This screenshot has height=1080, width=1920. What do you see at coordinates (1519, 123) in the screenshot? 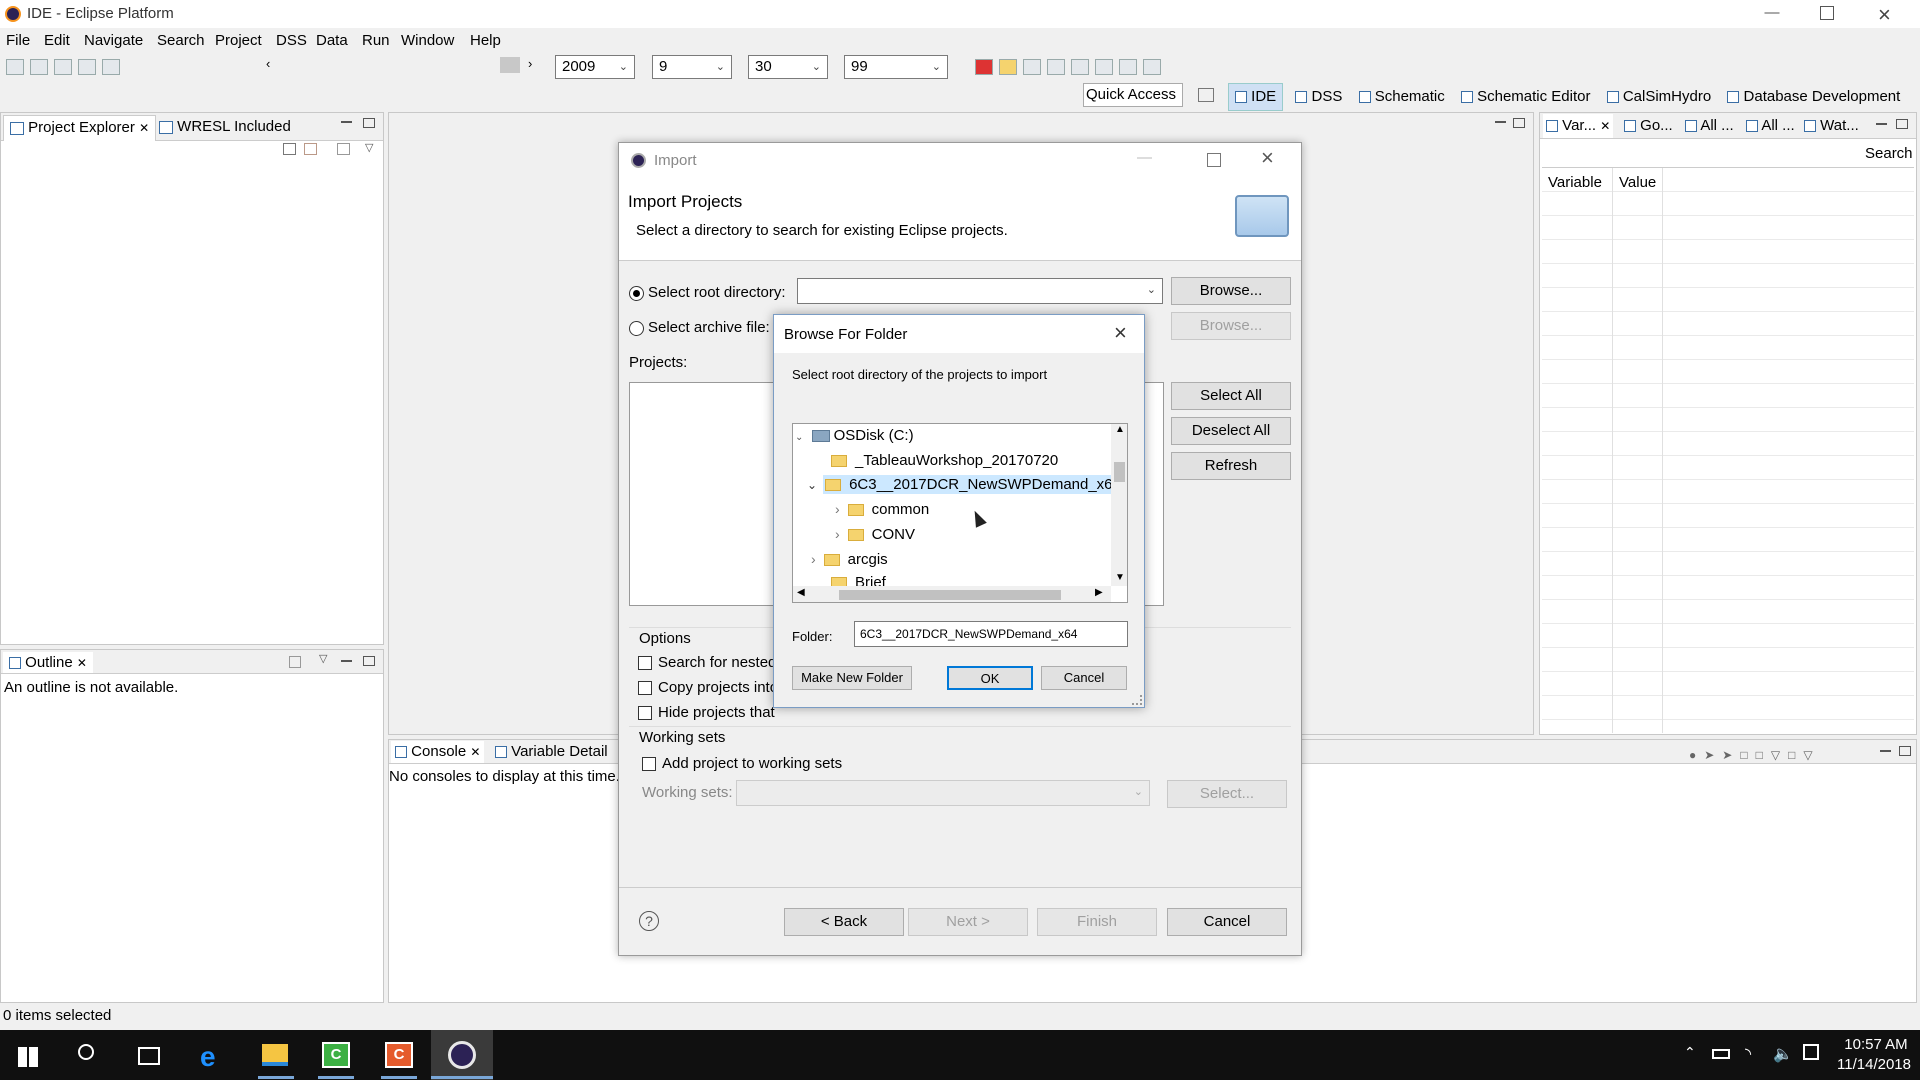
I see `maximize-editor-icon` at bounding box center [1519, 123].